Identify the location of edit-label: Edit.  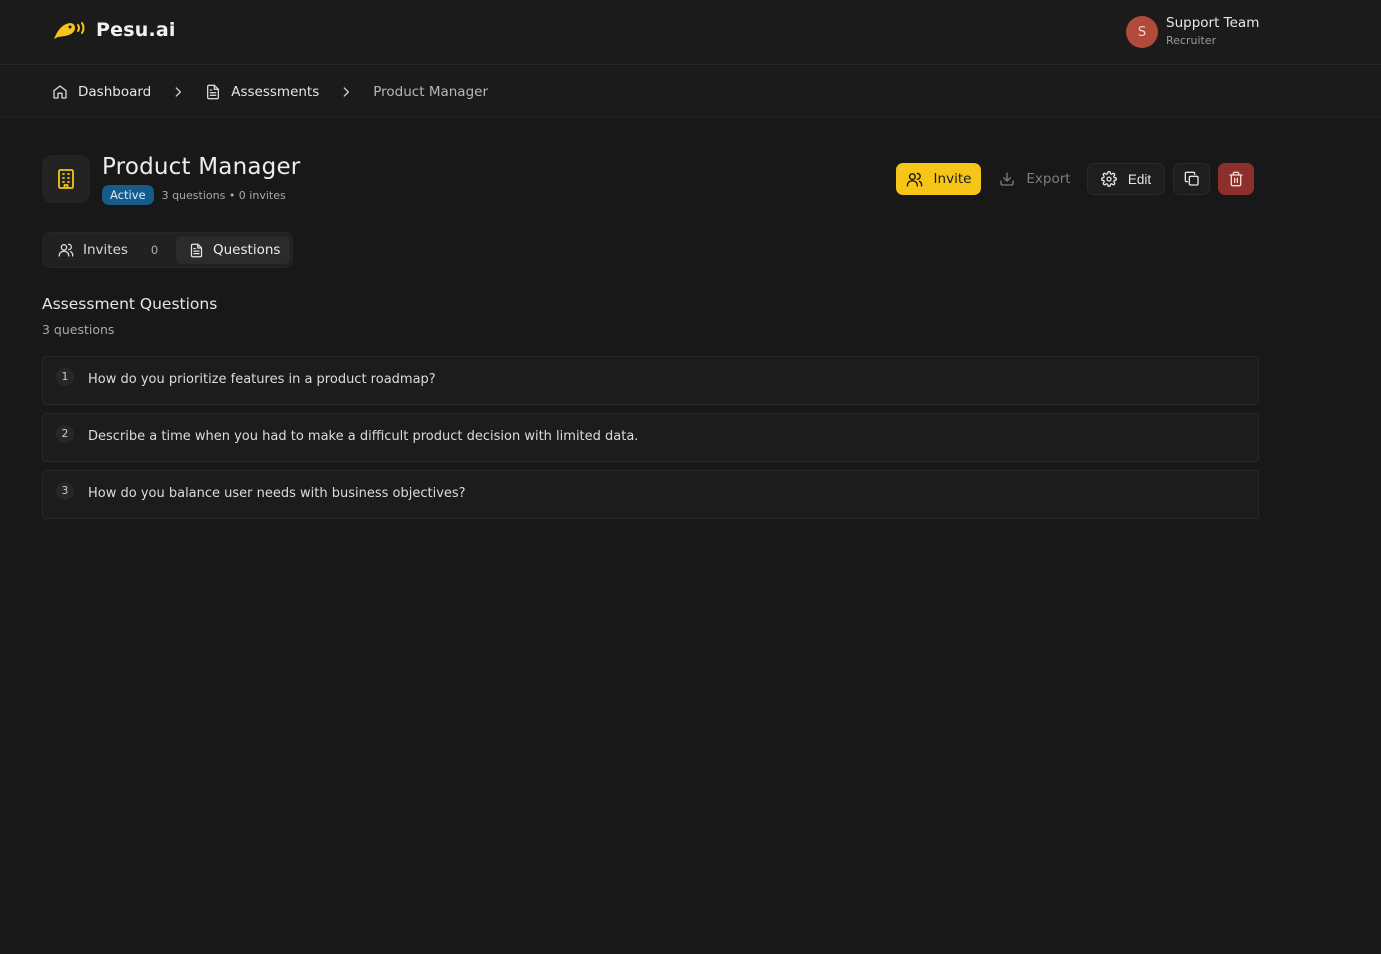
(1139, 179).